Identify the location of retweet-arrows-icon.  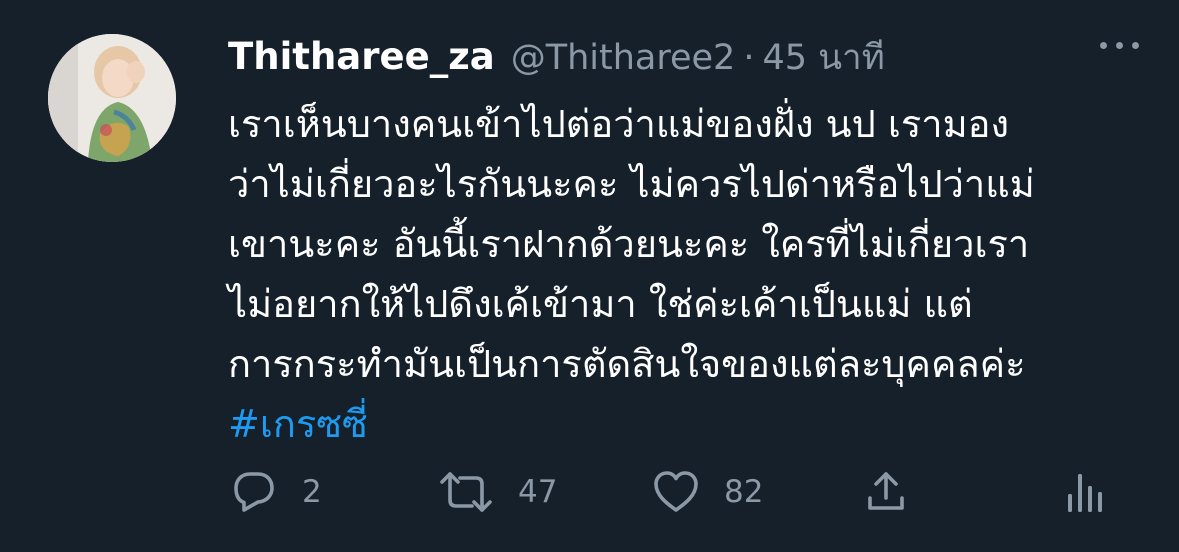
(466, 492).